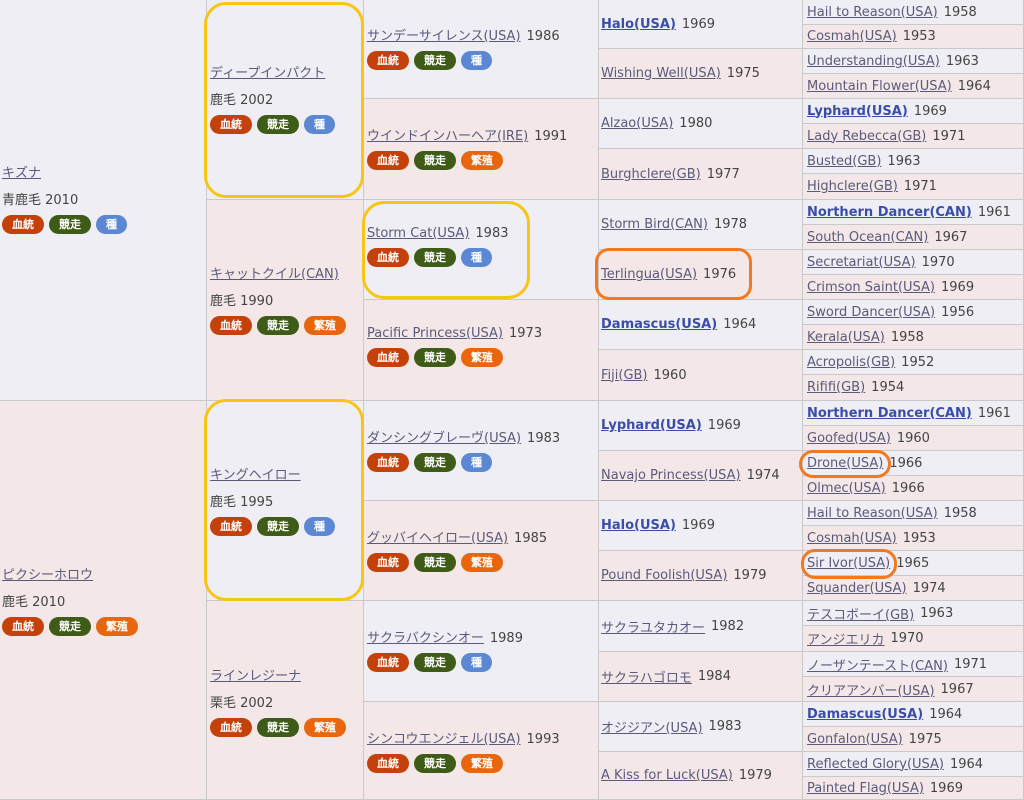 This screenshot has width=1024, height=800. What do you see at coordinates (845, 638) in the screenshot?
I see `horse-name-link: アンジエリカ` at bounding box center [845, 638].